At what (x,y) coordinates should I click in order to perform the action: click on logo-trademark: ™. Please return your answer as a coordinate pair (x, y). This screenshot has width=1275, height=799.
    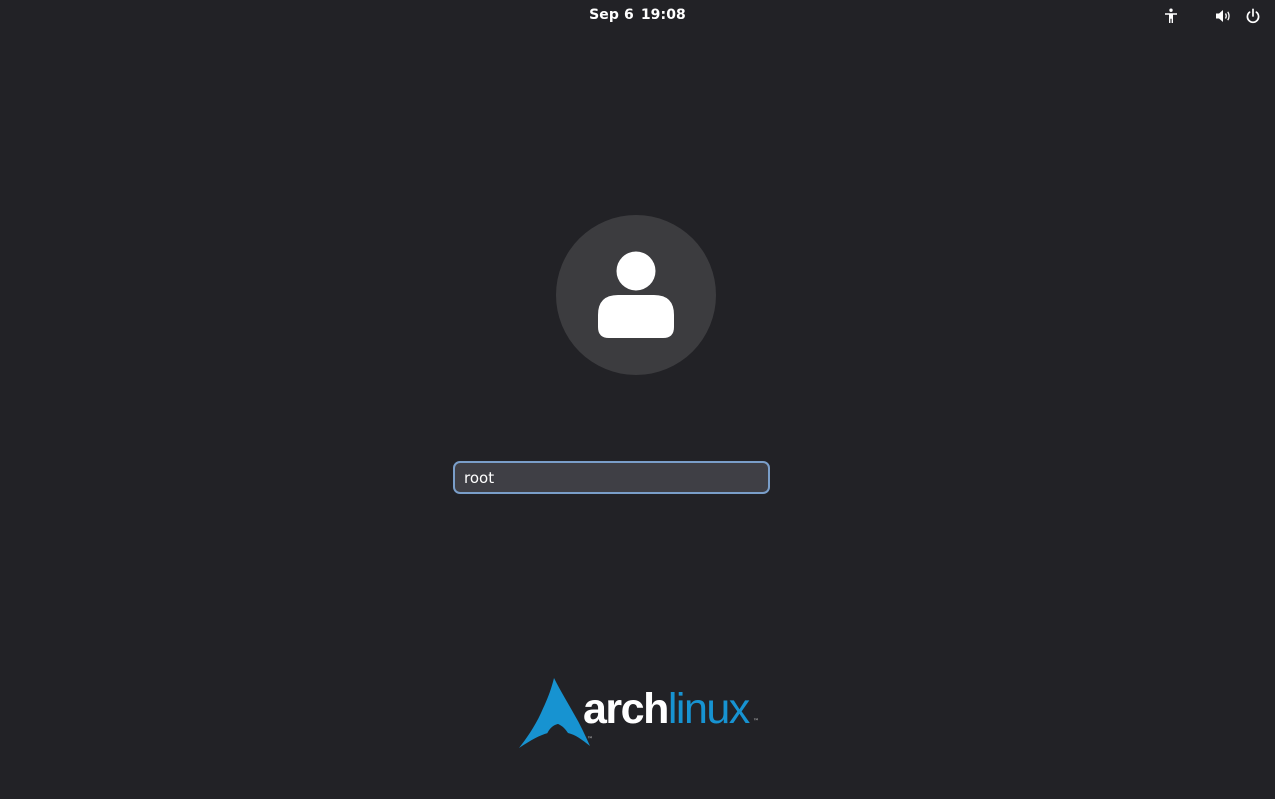
    Looking at the image, I should click on (756, 721).